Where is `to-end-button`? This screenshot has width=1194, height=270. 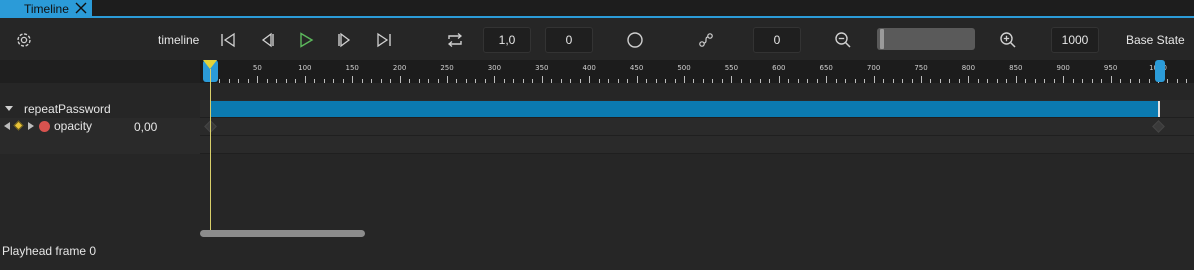 to-end-button is located at coordinates (384, 40).